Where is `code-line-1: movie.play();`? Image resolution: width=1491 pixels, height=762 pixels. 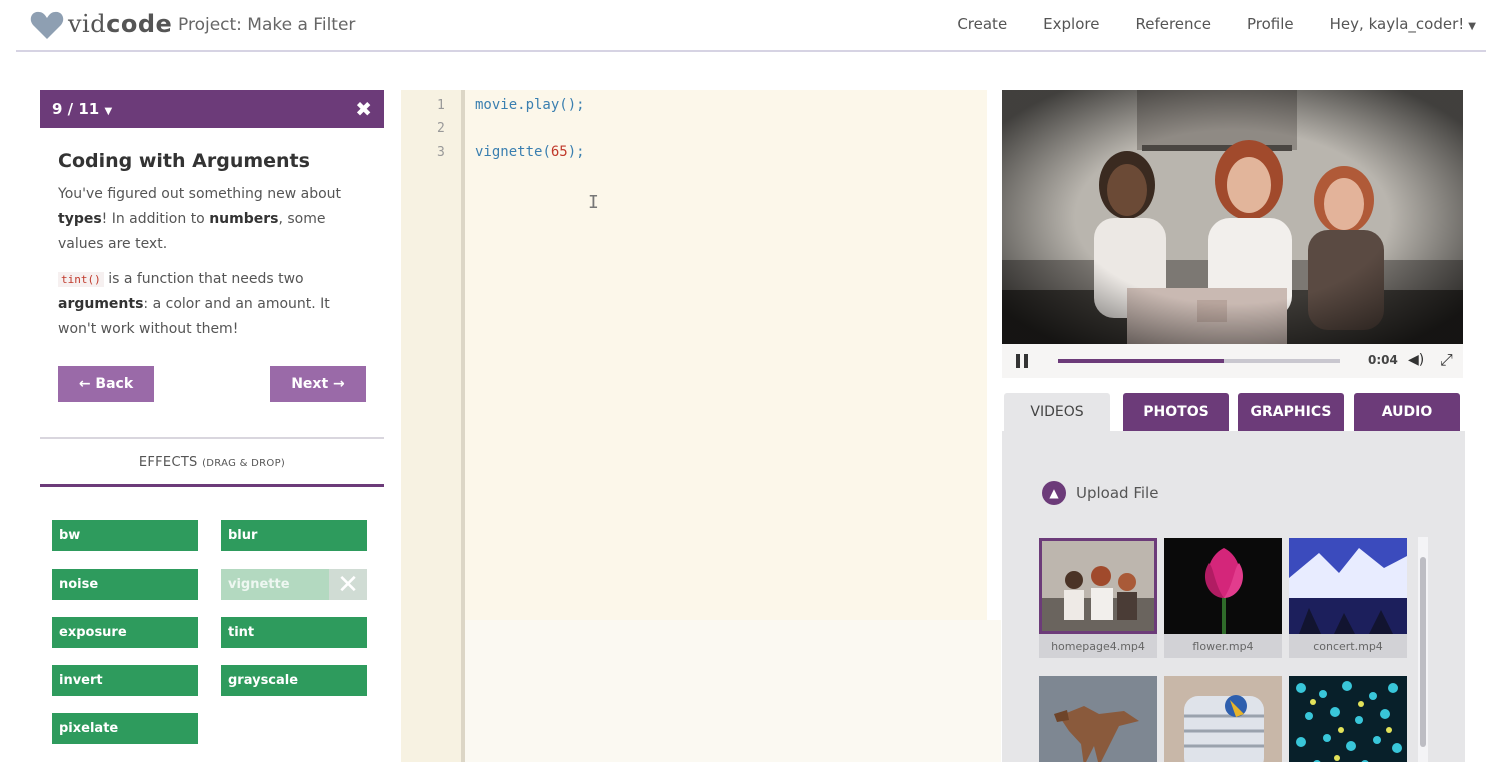 code-line-1: movie.play(); is located at coordinates (530, 105).